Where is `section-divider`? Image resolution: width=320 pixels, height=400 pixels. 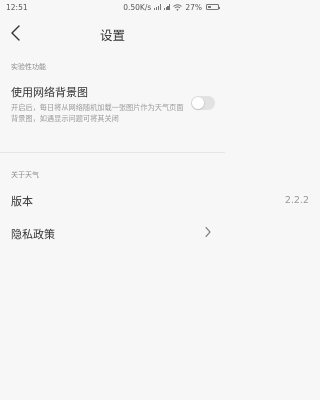 section-divider is located at coordinates (112, 152).